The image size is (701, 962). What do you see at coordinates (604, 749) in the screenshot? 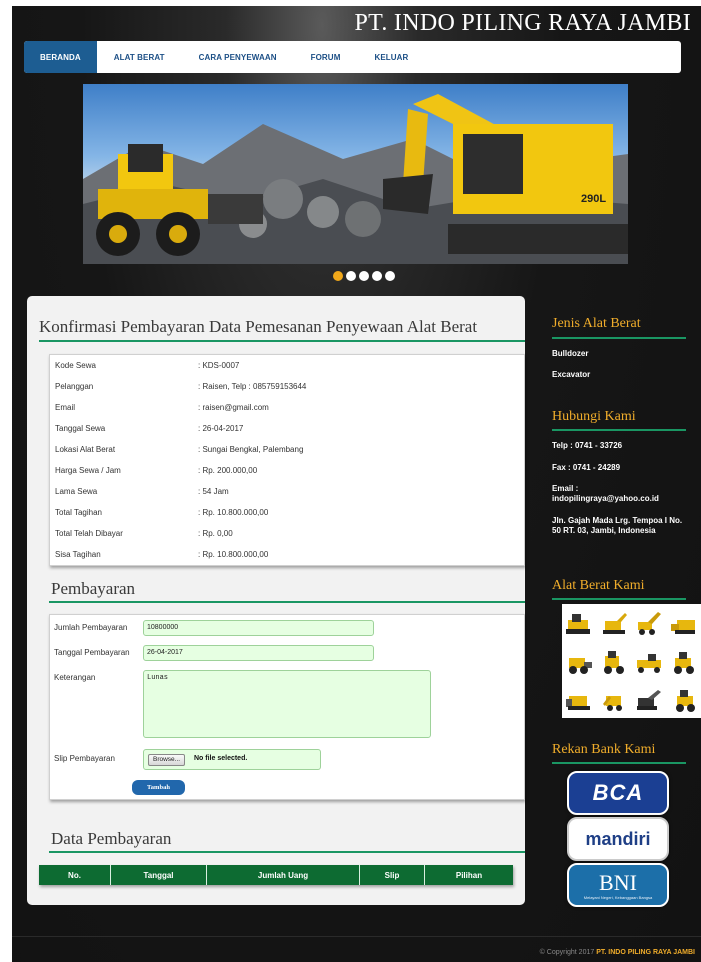
I see `sidebar-bank-title: Rekan Bank Kami` at bounding box center [604, 749].